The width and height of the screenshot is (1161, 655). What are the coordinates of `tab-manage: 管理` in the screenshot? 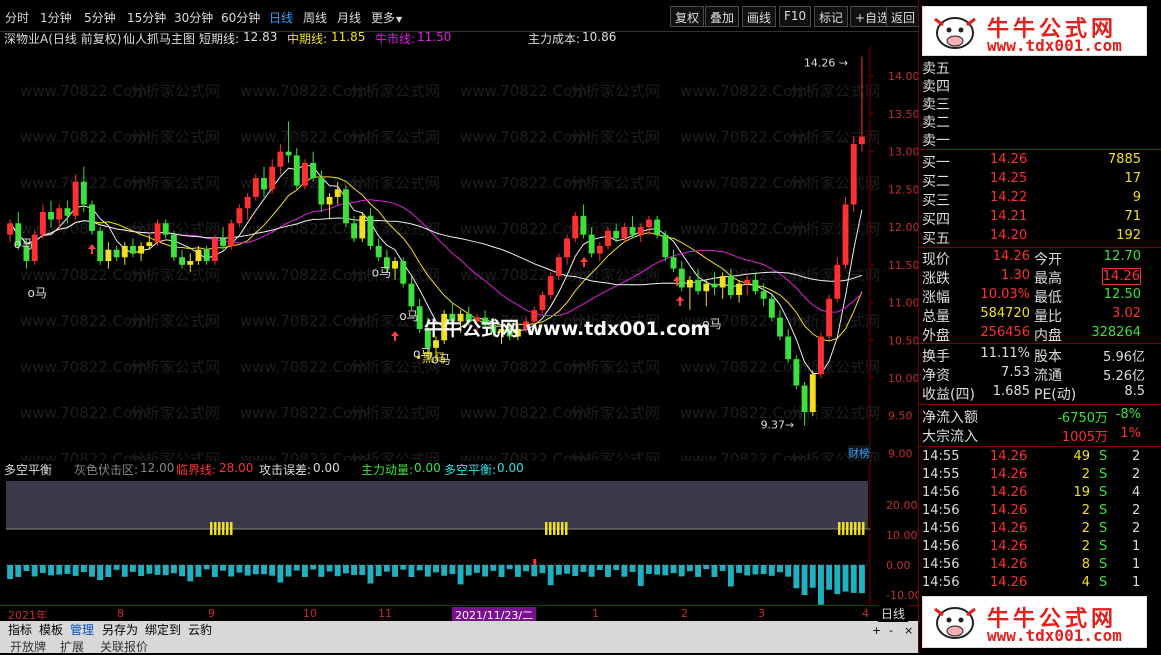 It's located at (82, 629).